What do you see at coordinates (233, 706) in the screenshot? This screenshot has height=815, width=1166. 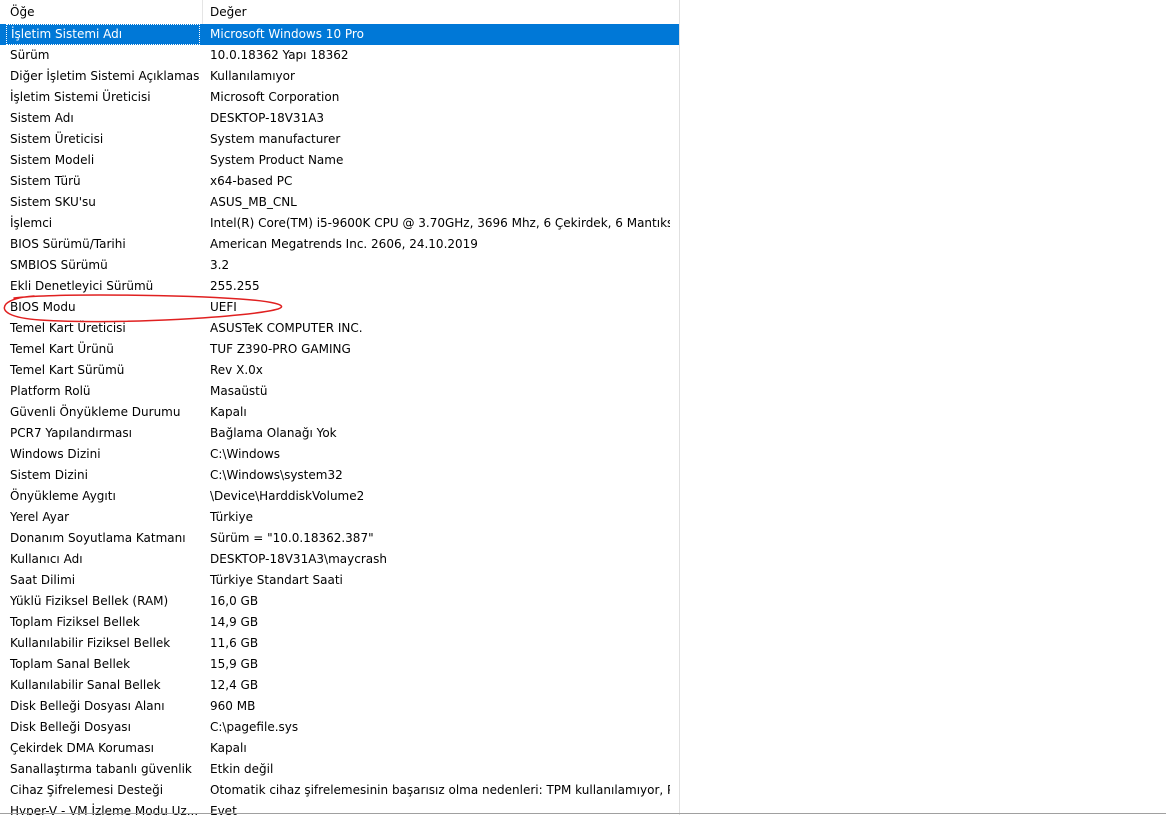 I see `row-value: 960 MB` at bounding box center [233, 706].